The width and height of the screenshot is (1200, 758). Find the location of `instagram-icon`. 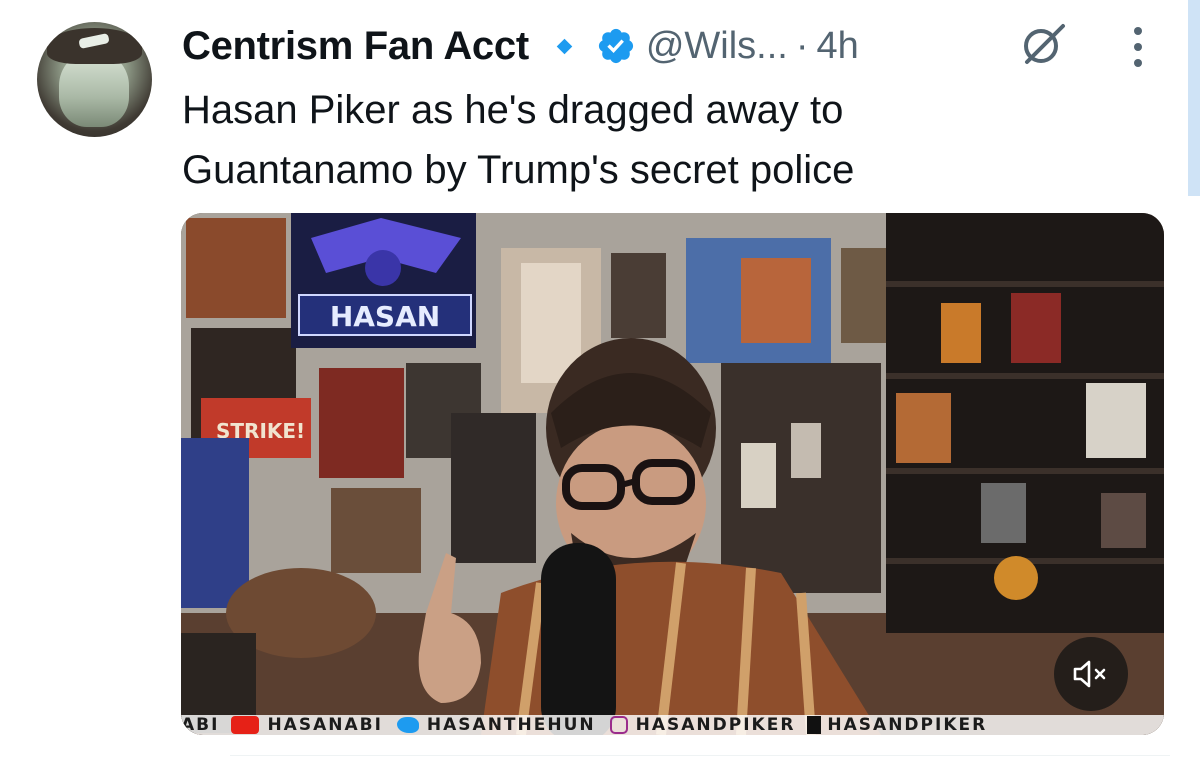

instagram-icon is located at coordinates (618, 725).